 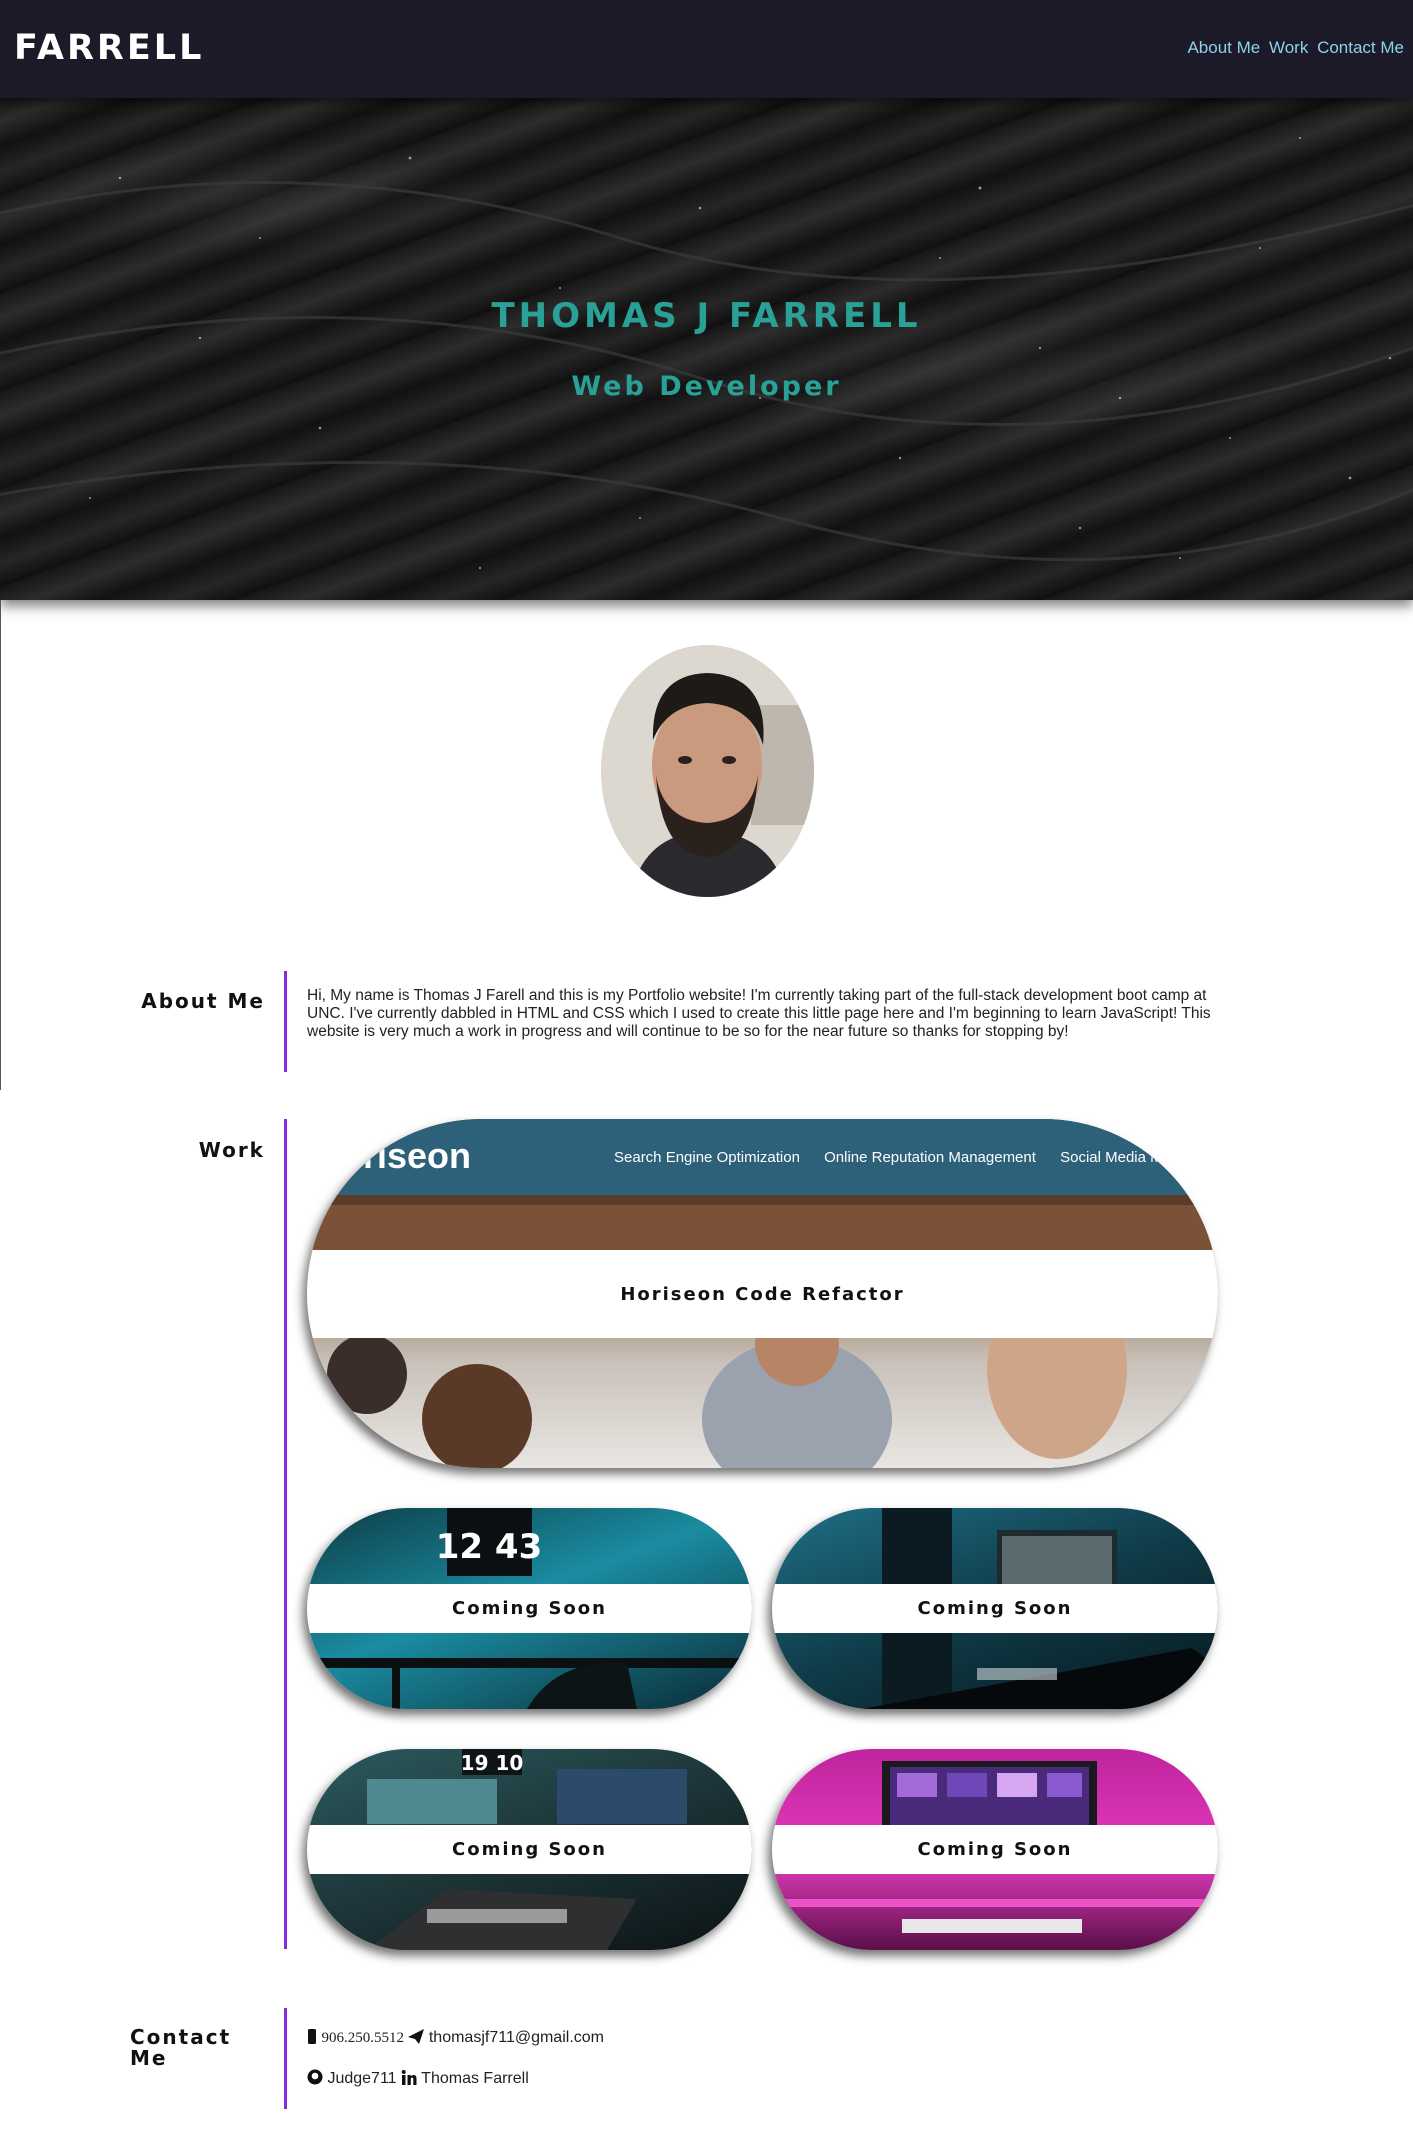 I want to click on about-heading: About Me, so click(x=203, y=1001).